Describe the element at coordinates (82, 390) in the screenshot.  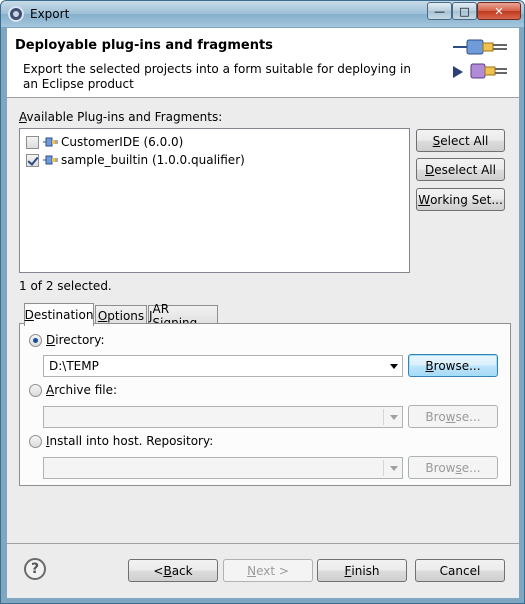
I see `archive-label: Archive file:` at that location.